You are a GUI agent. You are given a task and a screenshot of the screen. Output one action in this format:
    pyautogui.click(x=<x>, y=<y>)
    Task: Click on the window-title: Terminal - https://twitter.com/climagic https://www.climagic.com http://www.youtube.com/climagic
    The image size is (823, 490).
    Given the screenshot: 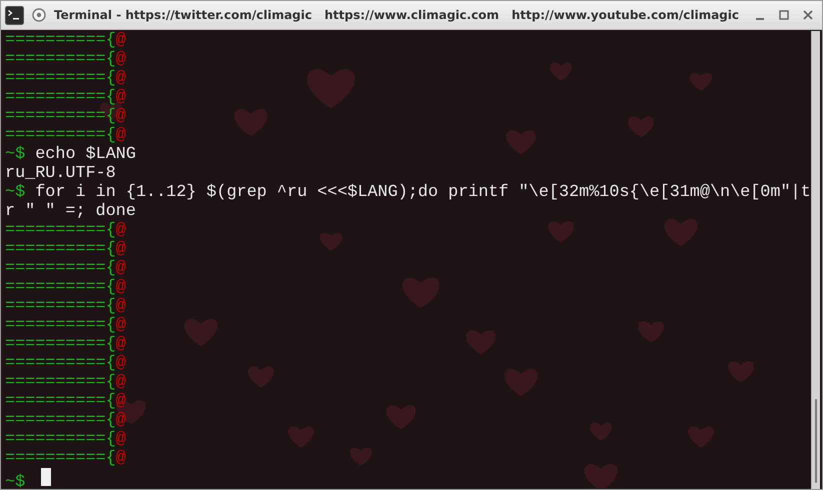 What is the action you would take?
    pyautogui.click(x=396, y=15)
    